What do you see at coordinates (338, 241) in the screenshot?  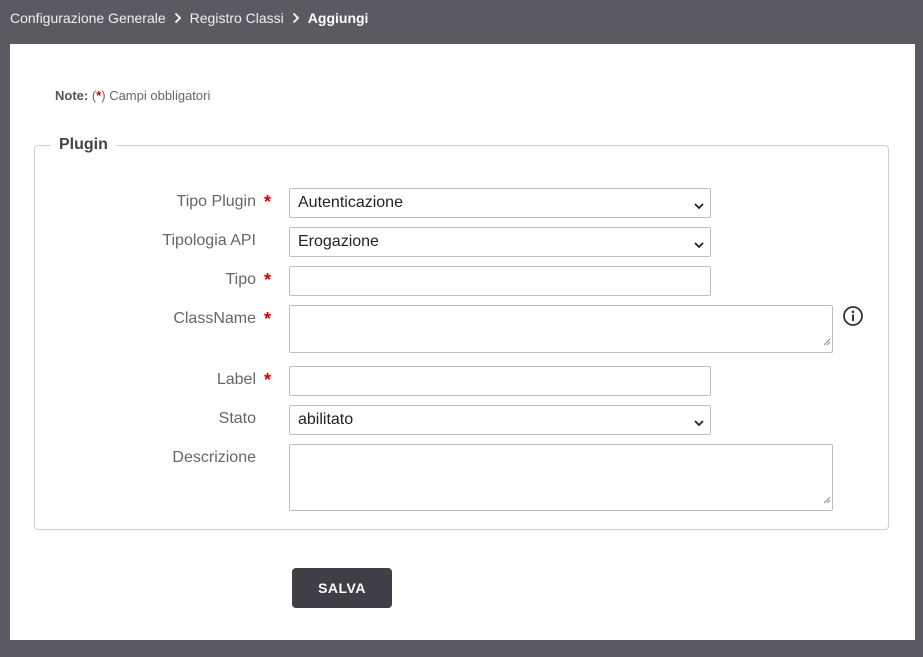 I see `tipologia-api-value: Erogazione` at bounding box center [338, 241].